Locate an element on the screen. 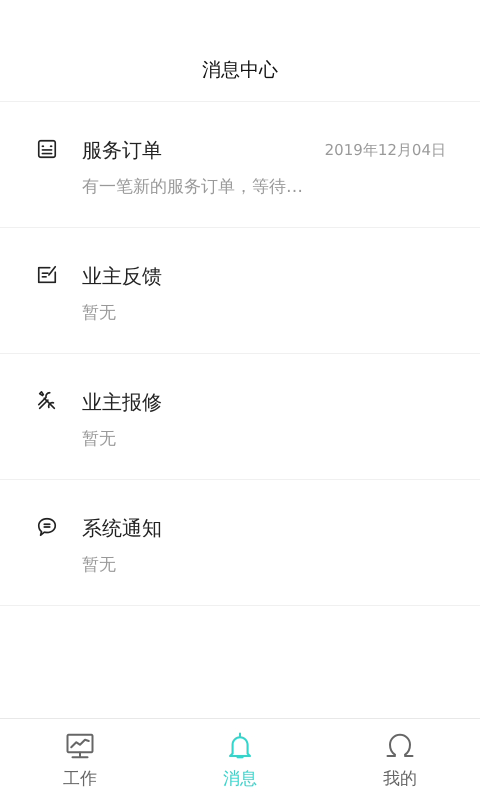 The width and height of the screenshot is (480, 800). tab-item: 我的 is located at coordinates (400, 759).